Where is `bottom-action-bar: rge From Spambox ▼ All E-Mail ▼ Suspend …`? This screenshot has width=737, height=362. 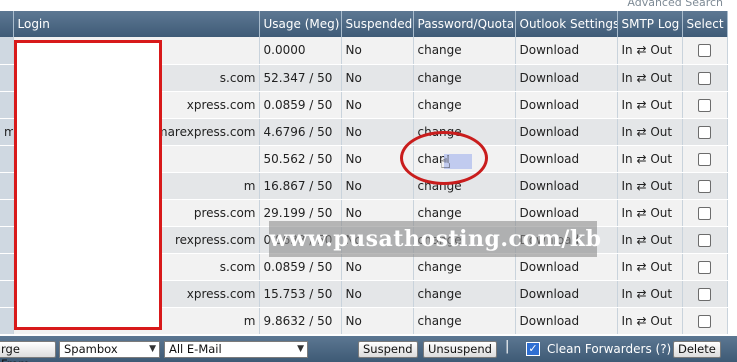 bottom-action-bar: rge From Spambox ▼ All E-Mail ▼ Suspend … is located at coordinates (368, 349).